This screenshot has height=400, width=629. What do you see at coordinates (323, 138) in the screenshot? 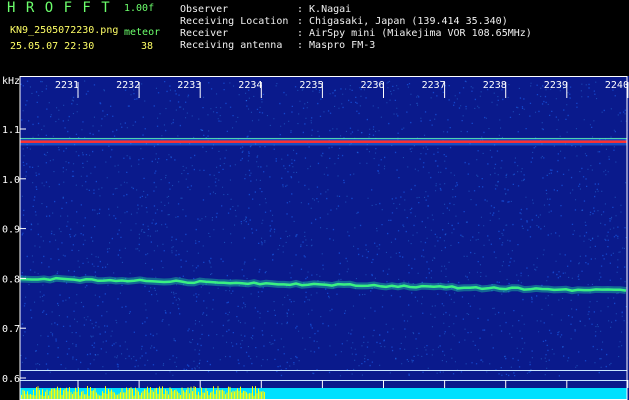
I see `carrier-edge` at bounding box center [323, 138].